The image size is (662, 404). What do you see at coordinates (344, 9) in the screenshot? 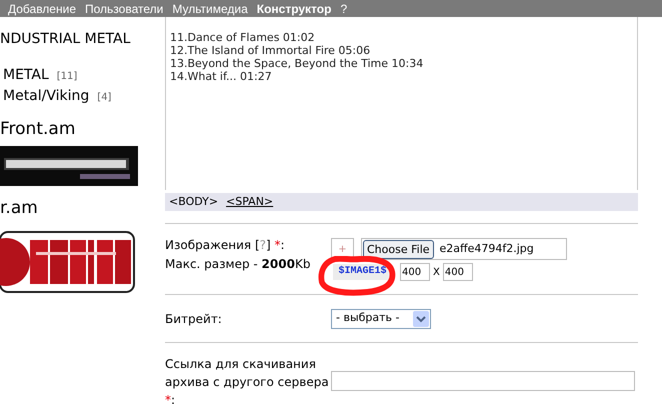
I see `nav-link: ?` at bounding box center [344, 9].